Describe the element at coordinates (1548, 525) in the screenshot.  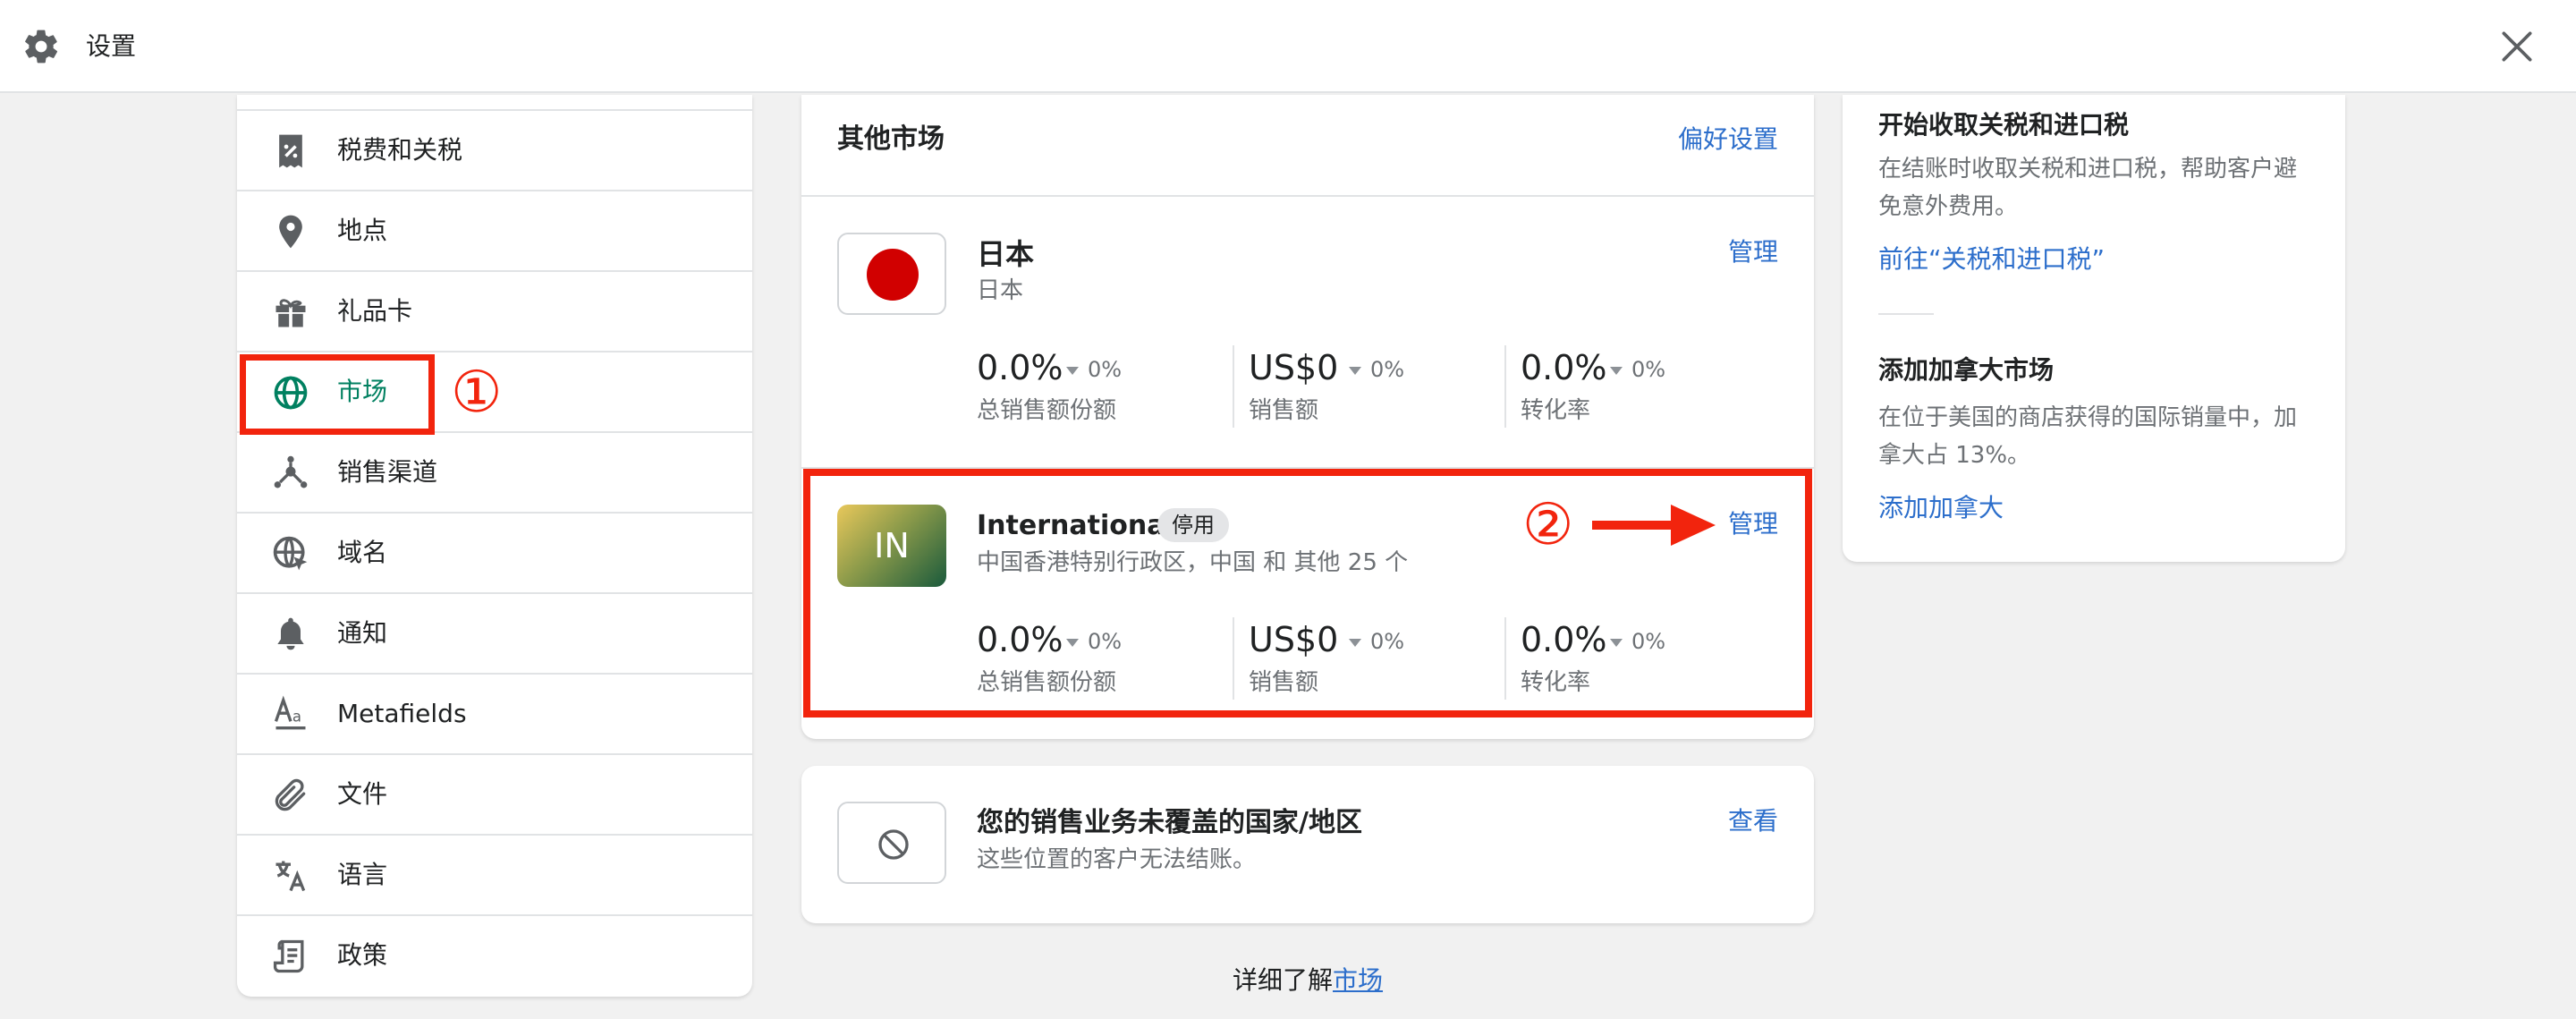
I see `annotation-step-2: ②` at that location.